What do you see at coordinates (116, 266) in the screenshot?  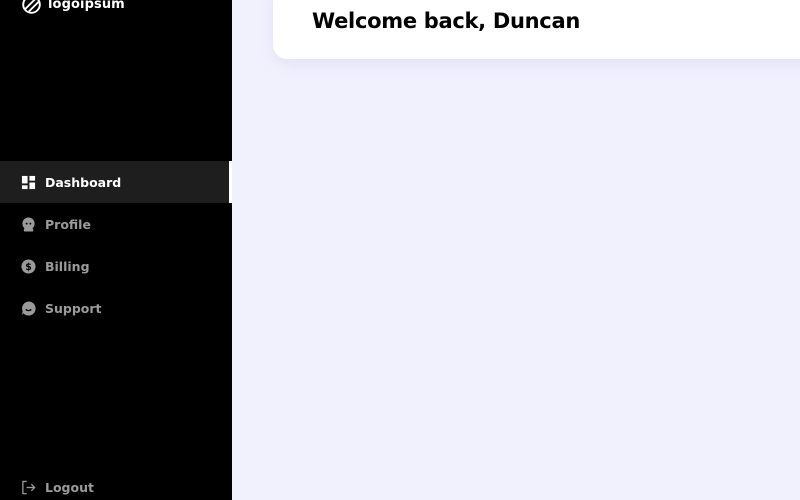 I see `sidebar-item-billing: $ Billing` at bounding box center [116, 266].